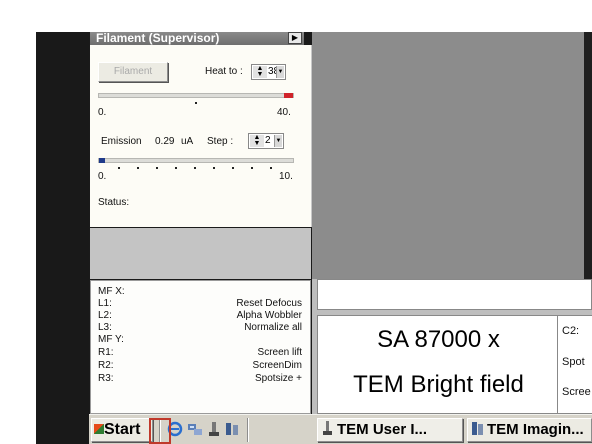  Describe the element at coordinates (165, 141) in the screenshot. I see `emission-value: 0.29` at that location.